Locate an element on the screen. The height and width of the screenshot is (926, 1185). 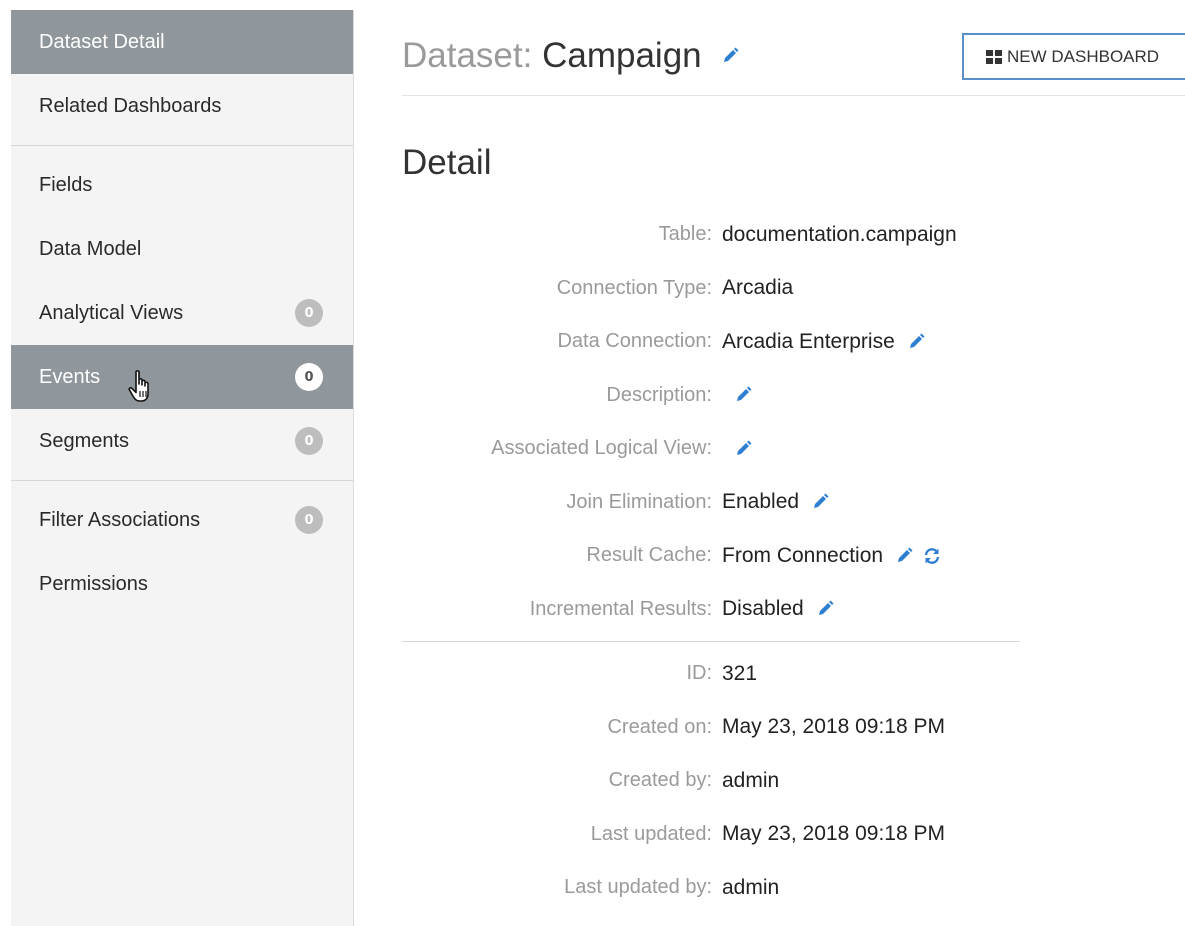
detail-label: Data Connection: is located at coordinates (634, 341).